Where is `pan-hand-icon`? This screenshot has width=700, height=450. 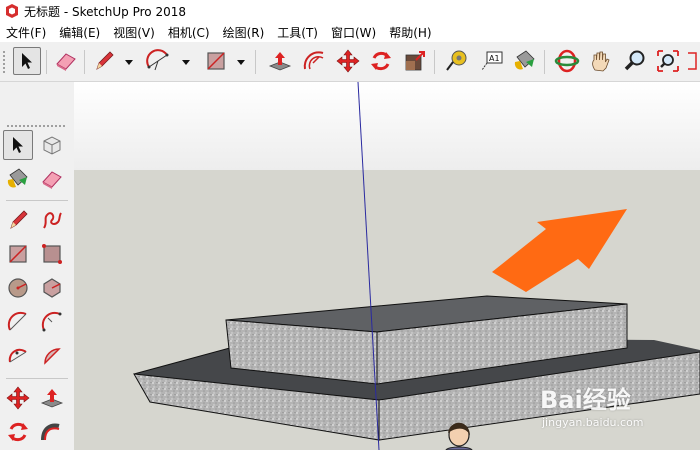
pan-hand-icon is located at coordinates (601, 61).